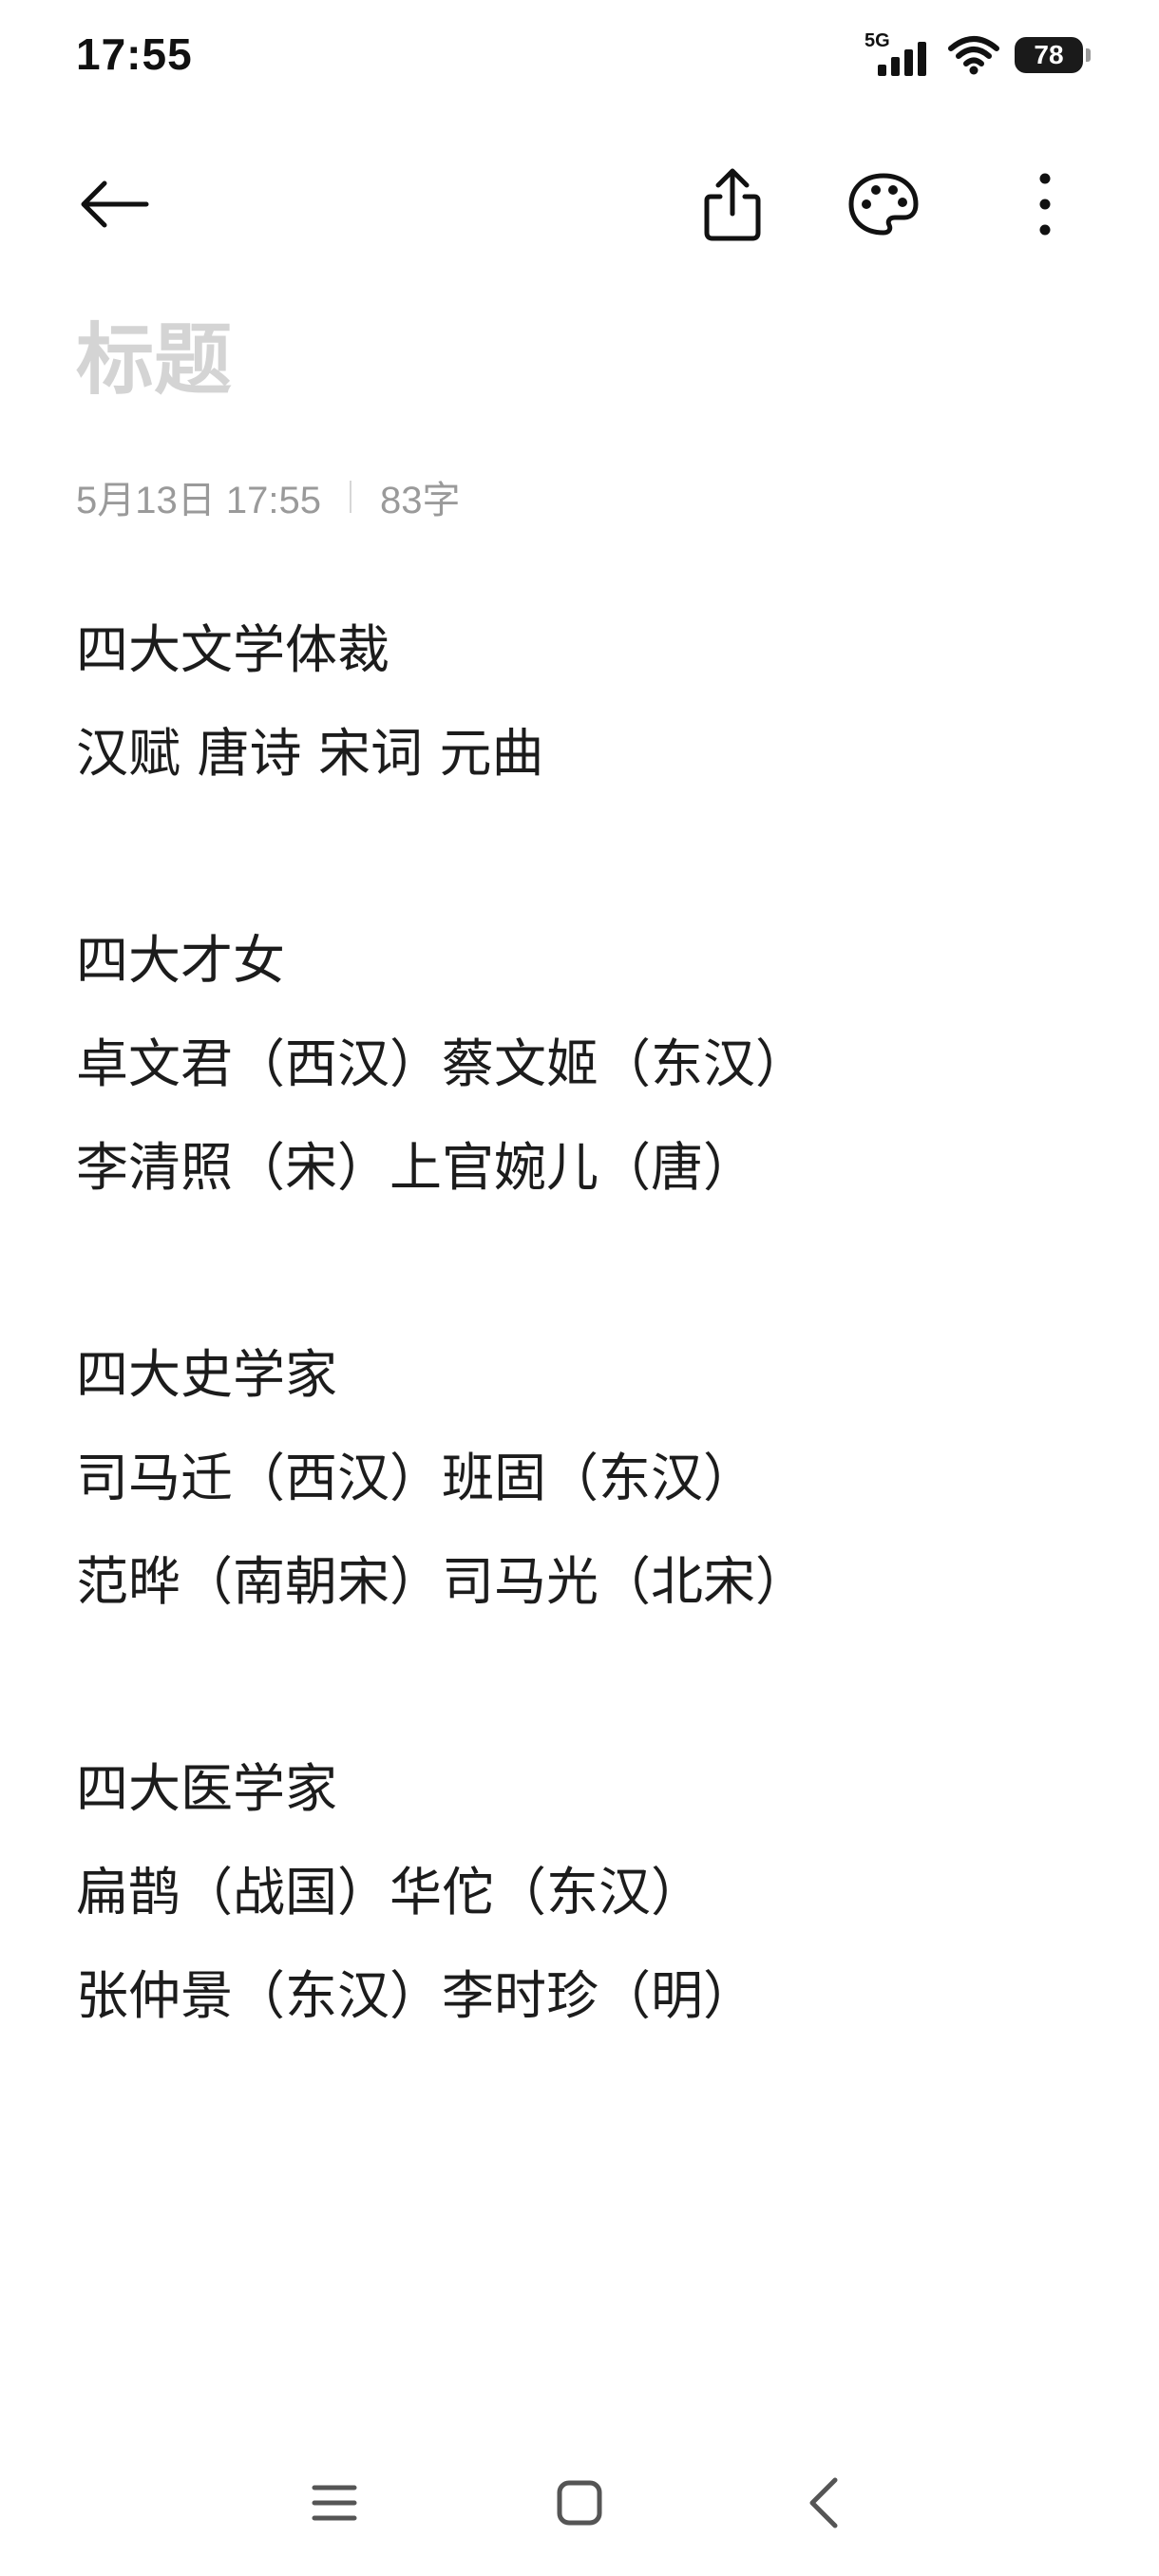  I want to click on arrow-left-icon, so click(115, 204).